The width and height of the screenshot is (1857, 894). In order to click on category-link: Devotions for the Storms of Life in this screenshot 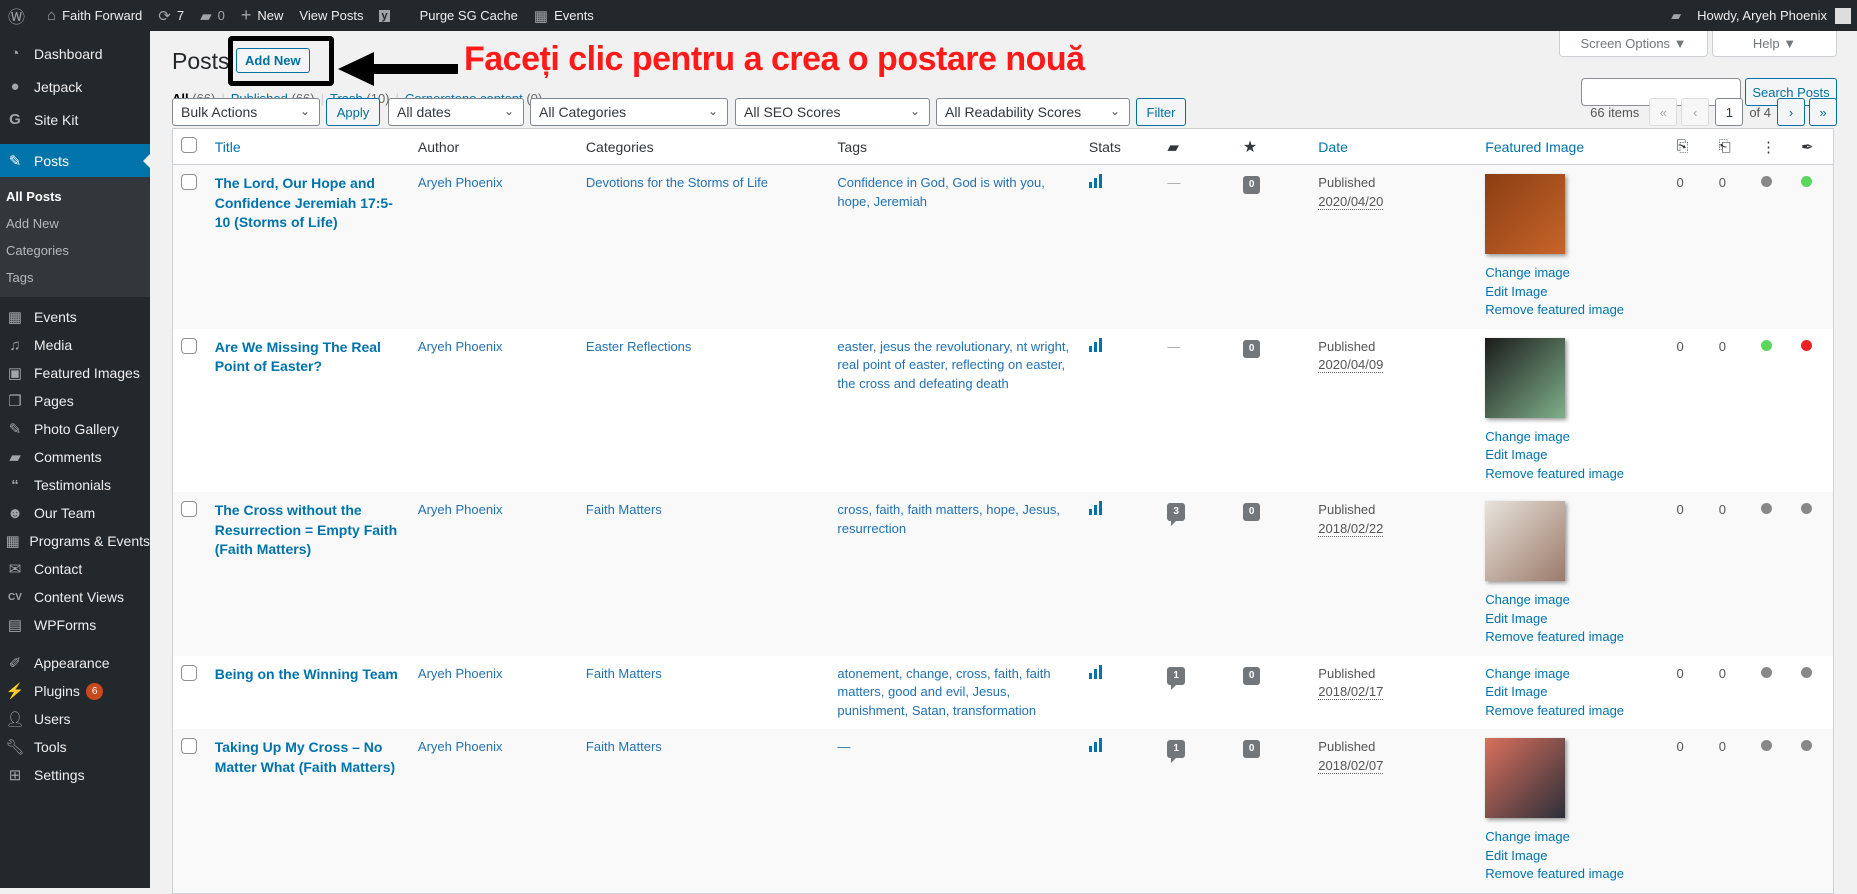, I will do `click(677, 182)`.